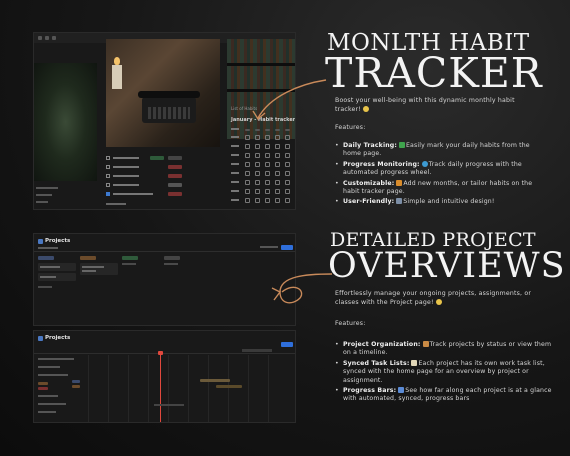 This screenshot has height=456, width=570. Describe the element at coordinates (65, 122) in the screenshot. I see `plant-photo` at that location.